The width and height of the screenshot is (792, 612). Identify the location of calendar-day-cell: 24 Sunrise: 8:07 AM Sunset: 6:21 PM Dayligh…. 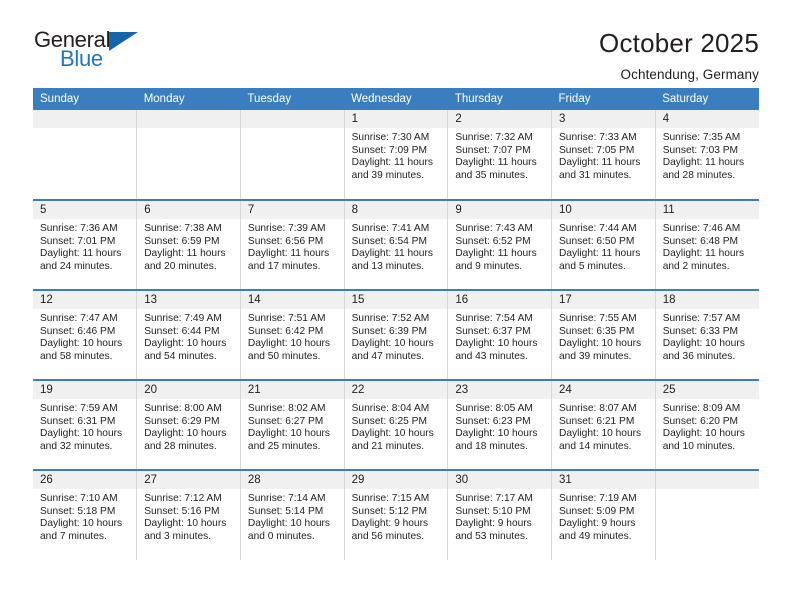
(603, 424).